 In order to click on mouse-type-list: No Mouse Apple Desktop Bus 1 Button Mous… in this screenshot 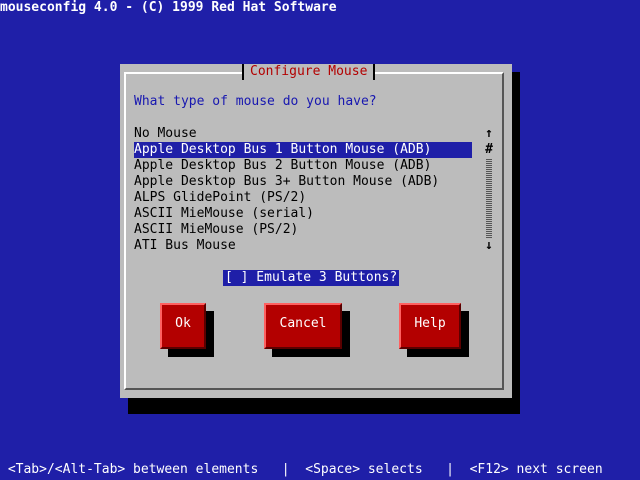, I will do `click(303, 190)`.